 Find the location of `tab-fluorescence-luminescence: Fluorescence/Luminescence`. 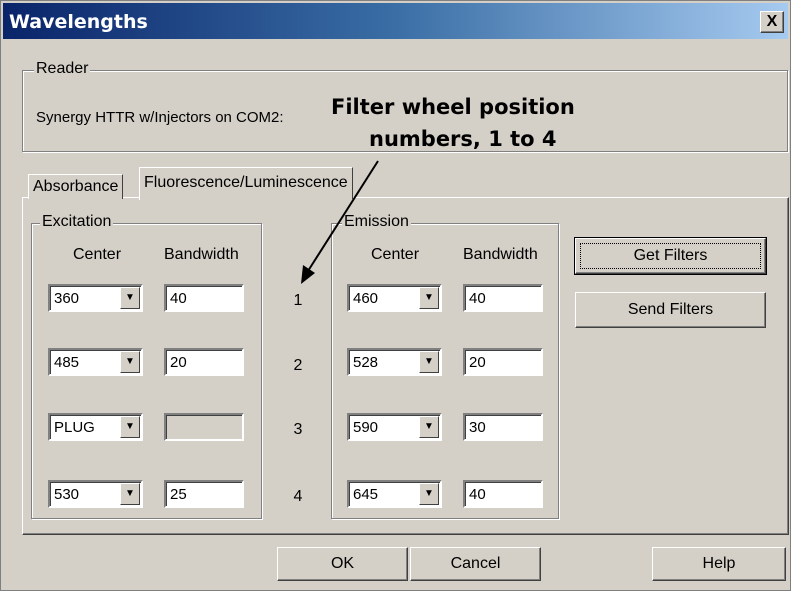

tab-fluorescence-luminescence: Fluorescence/Luminescence is located at coordinates (246, 183).